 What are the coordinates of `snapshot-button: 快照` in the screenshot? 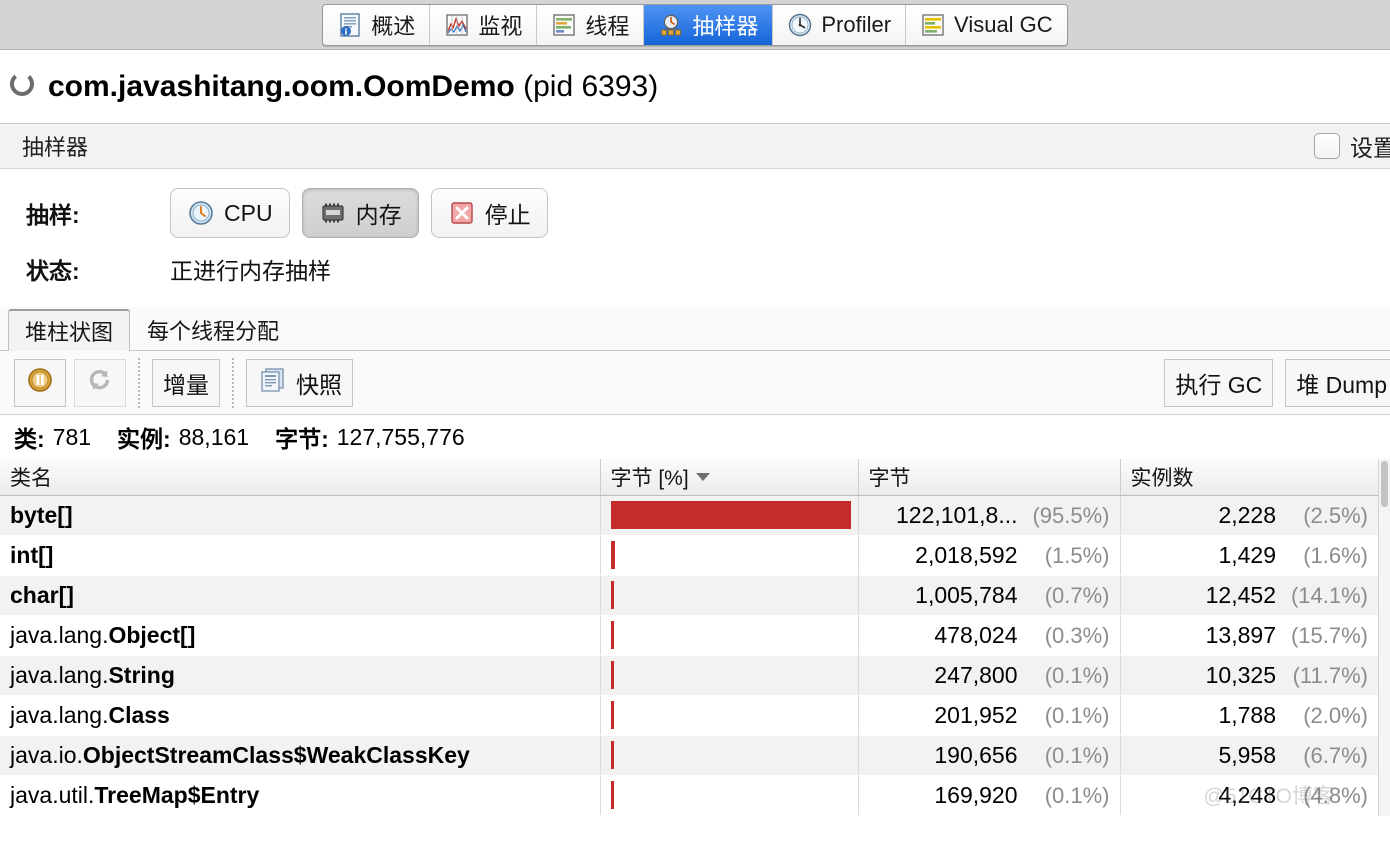 It's located at (299, 382).